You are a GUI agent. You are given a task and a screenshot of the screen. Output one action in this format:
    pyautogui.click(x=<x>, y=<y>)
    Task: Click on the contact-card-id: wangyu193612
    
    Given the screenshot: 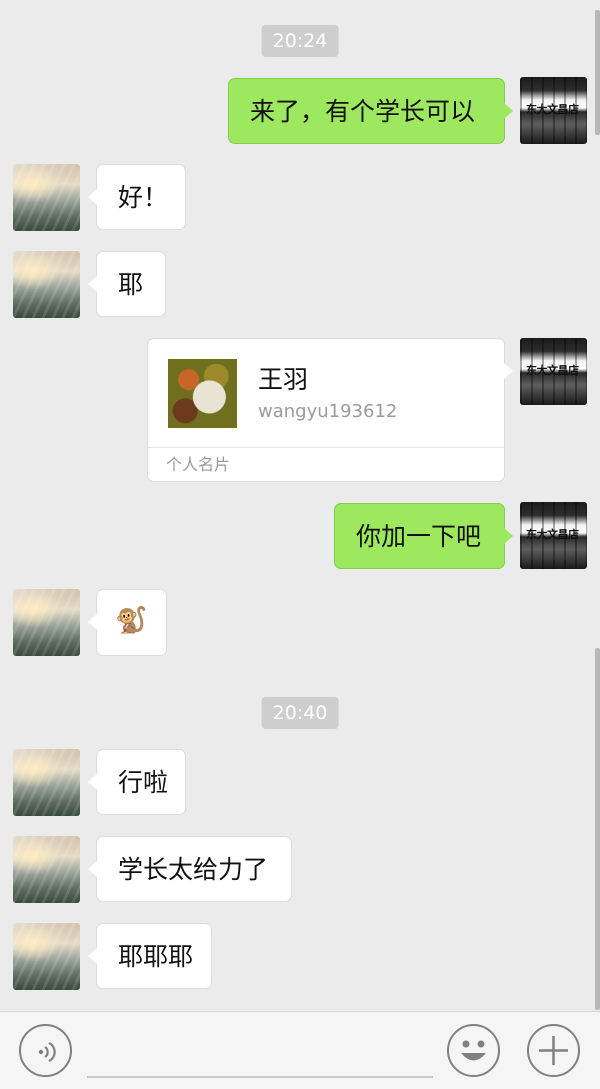 What is the action you would take?
    pyautogui.click(x=328, y=411)
    